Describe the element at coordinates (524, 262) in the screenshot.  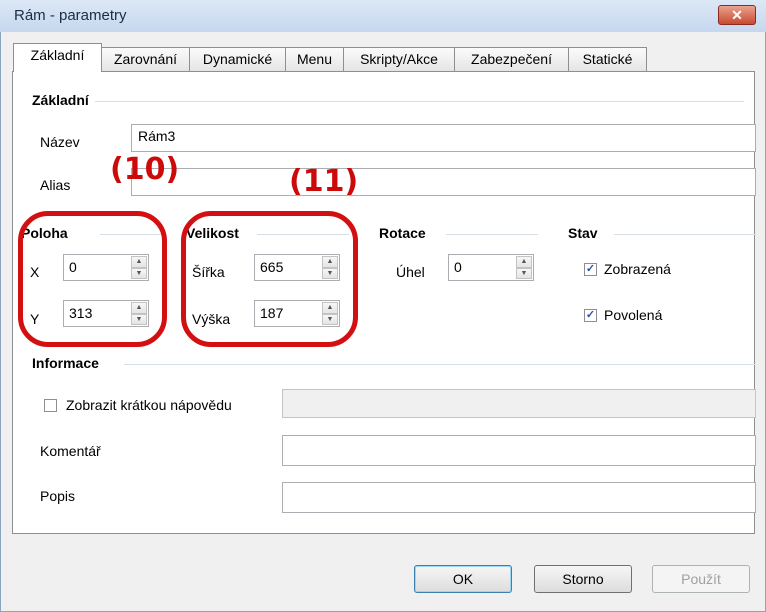
I see `spin-up-icon: ▲` at that location.